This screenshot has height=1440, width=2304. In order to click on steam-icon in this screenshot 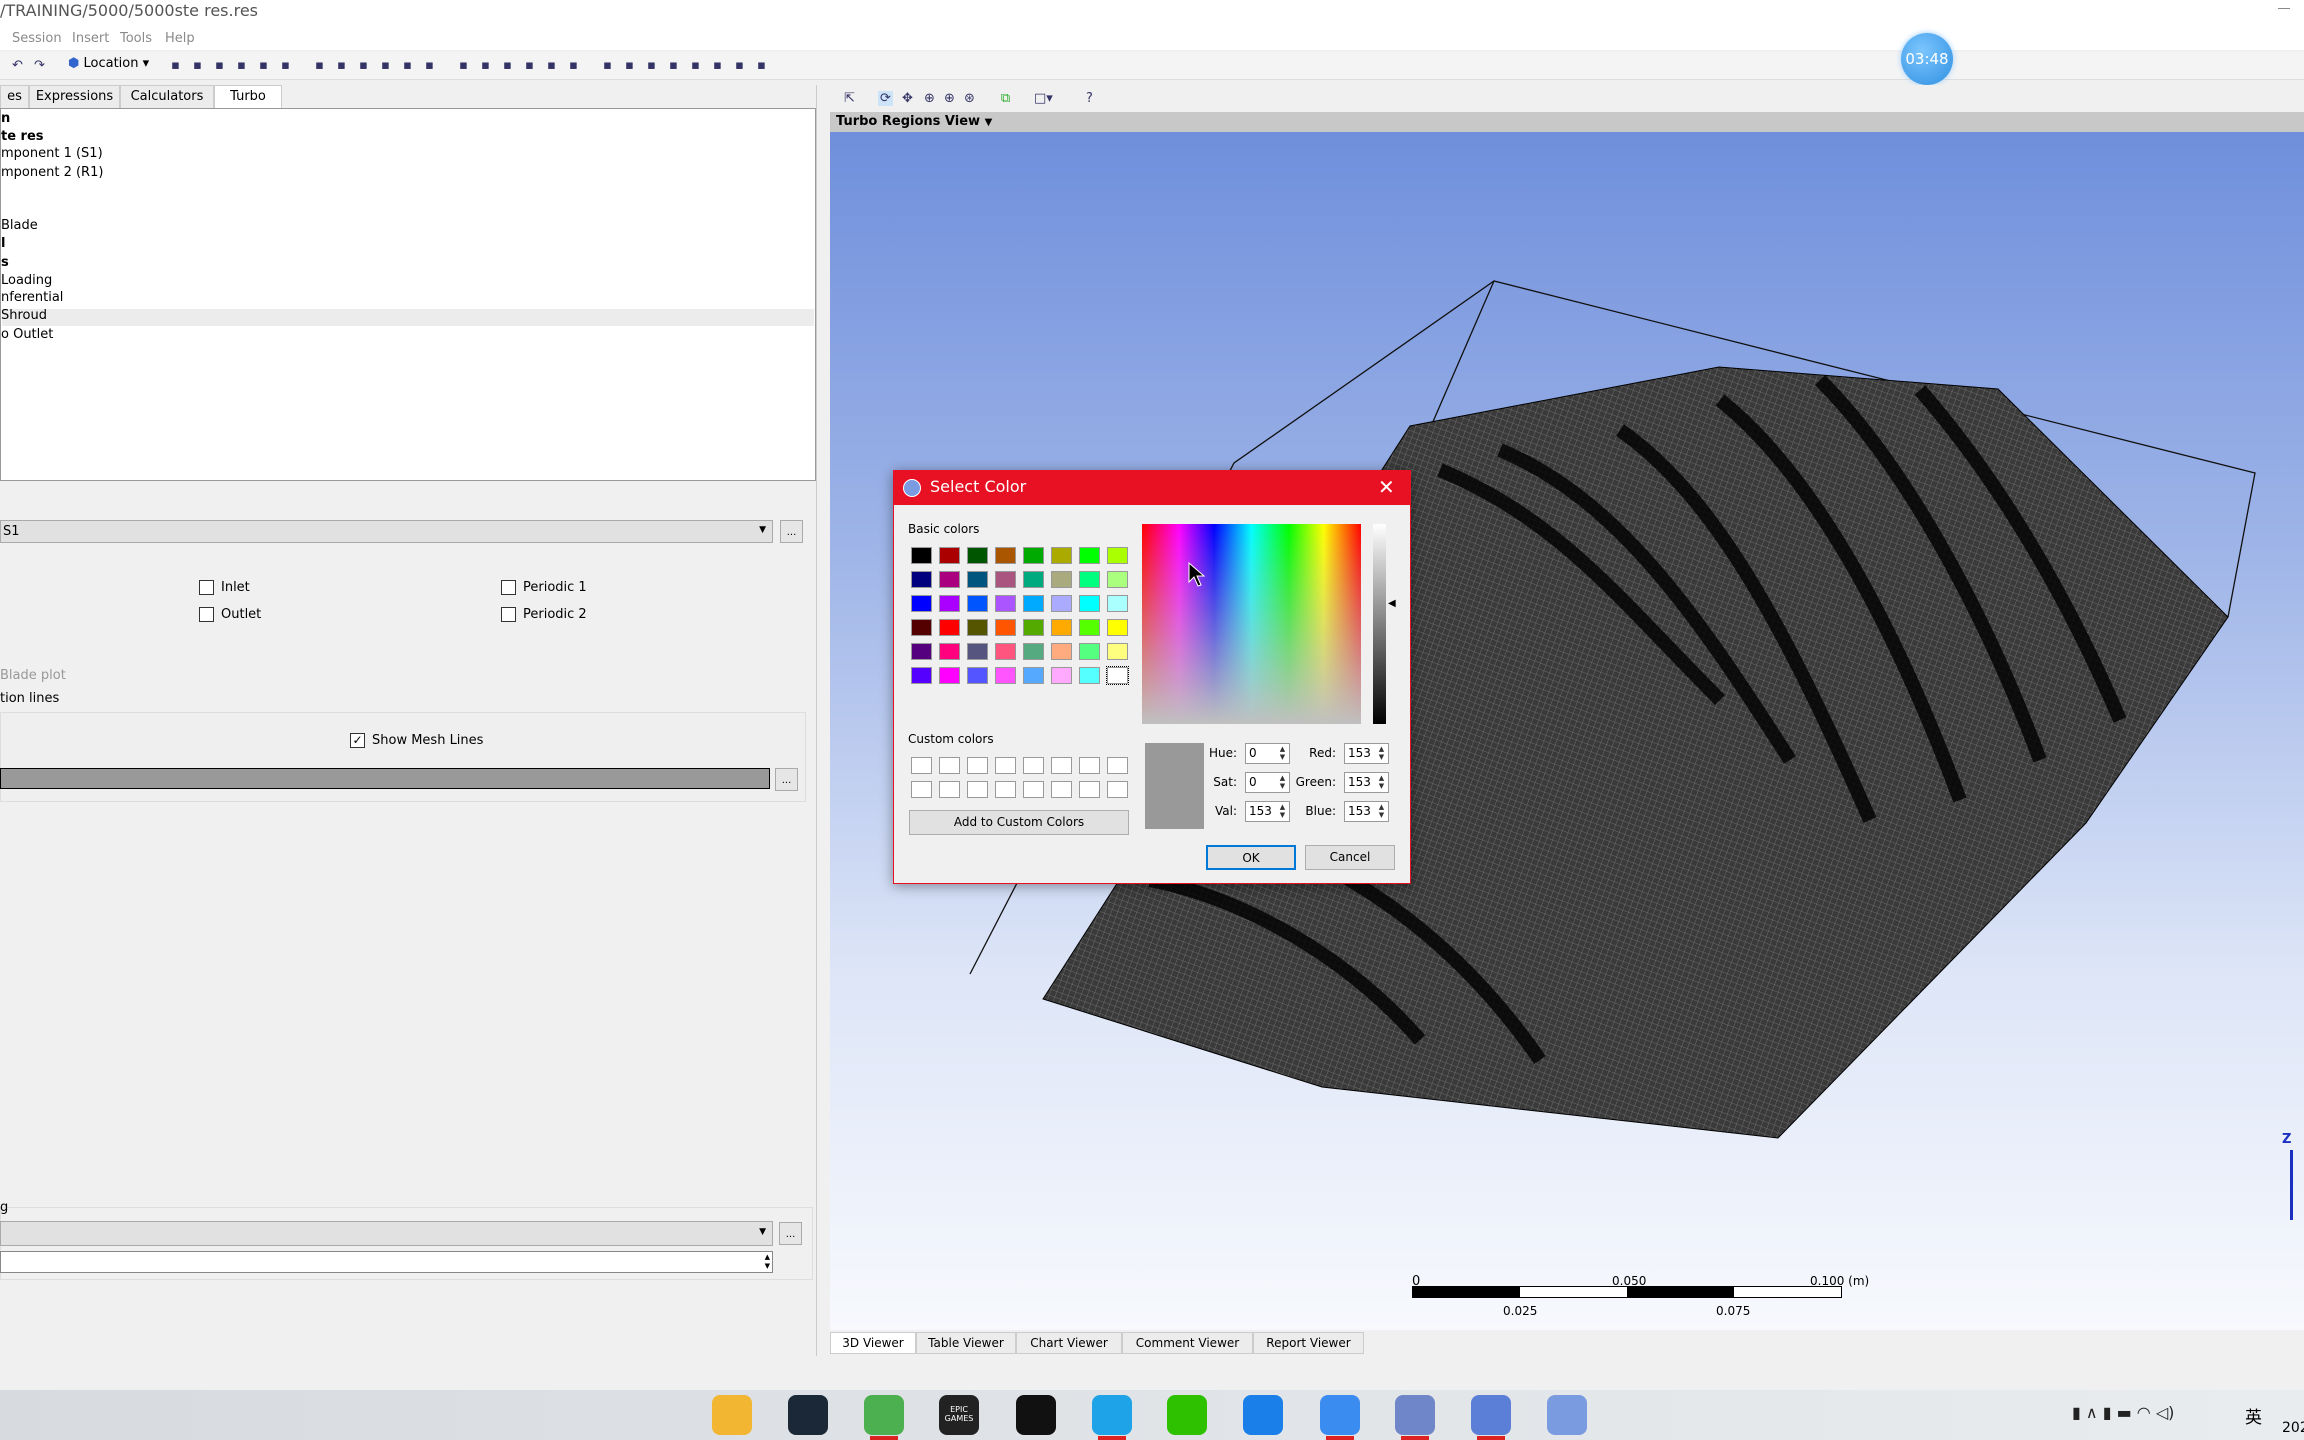, I will do `click(808, 1415)`.